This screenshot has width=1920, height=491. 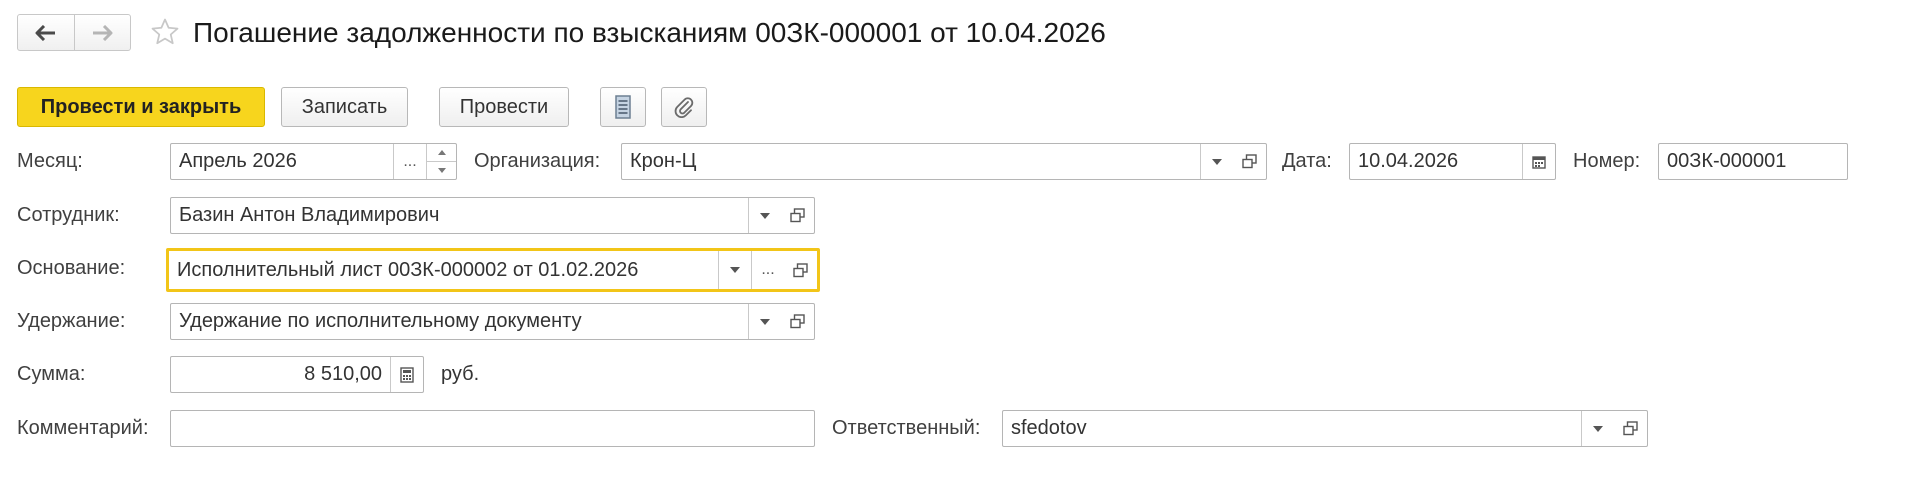 I want to click on paperclip-icon, so click(x=684, y=107).